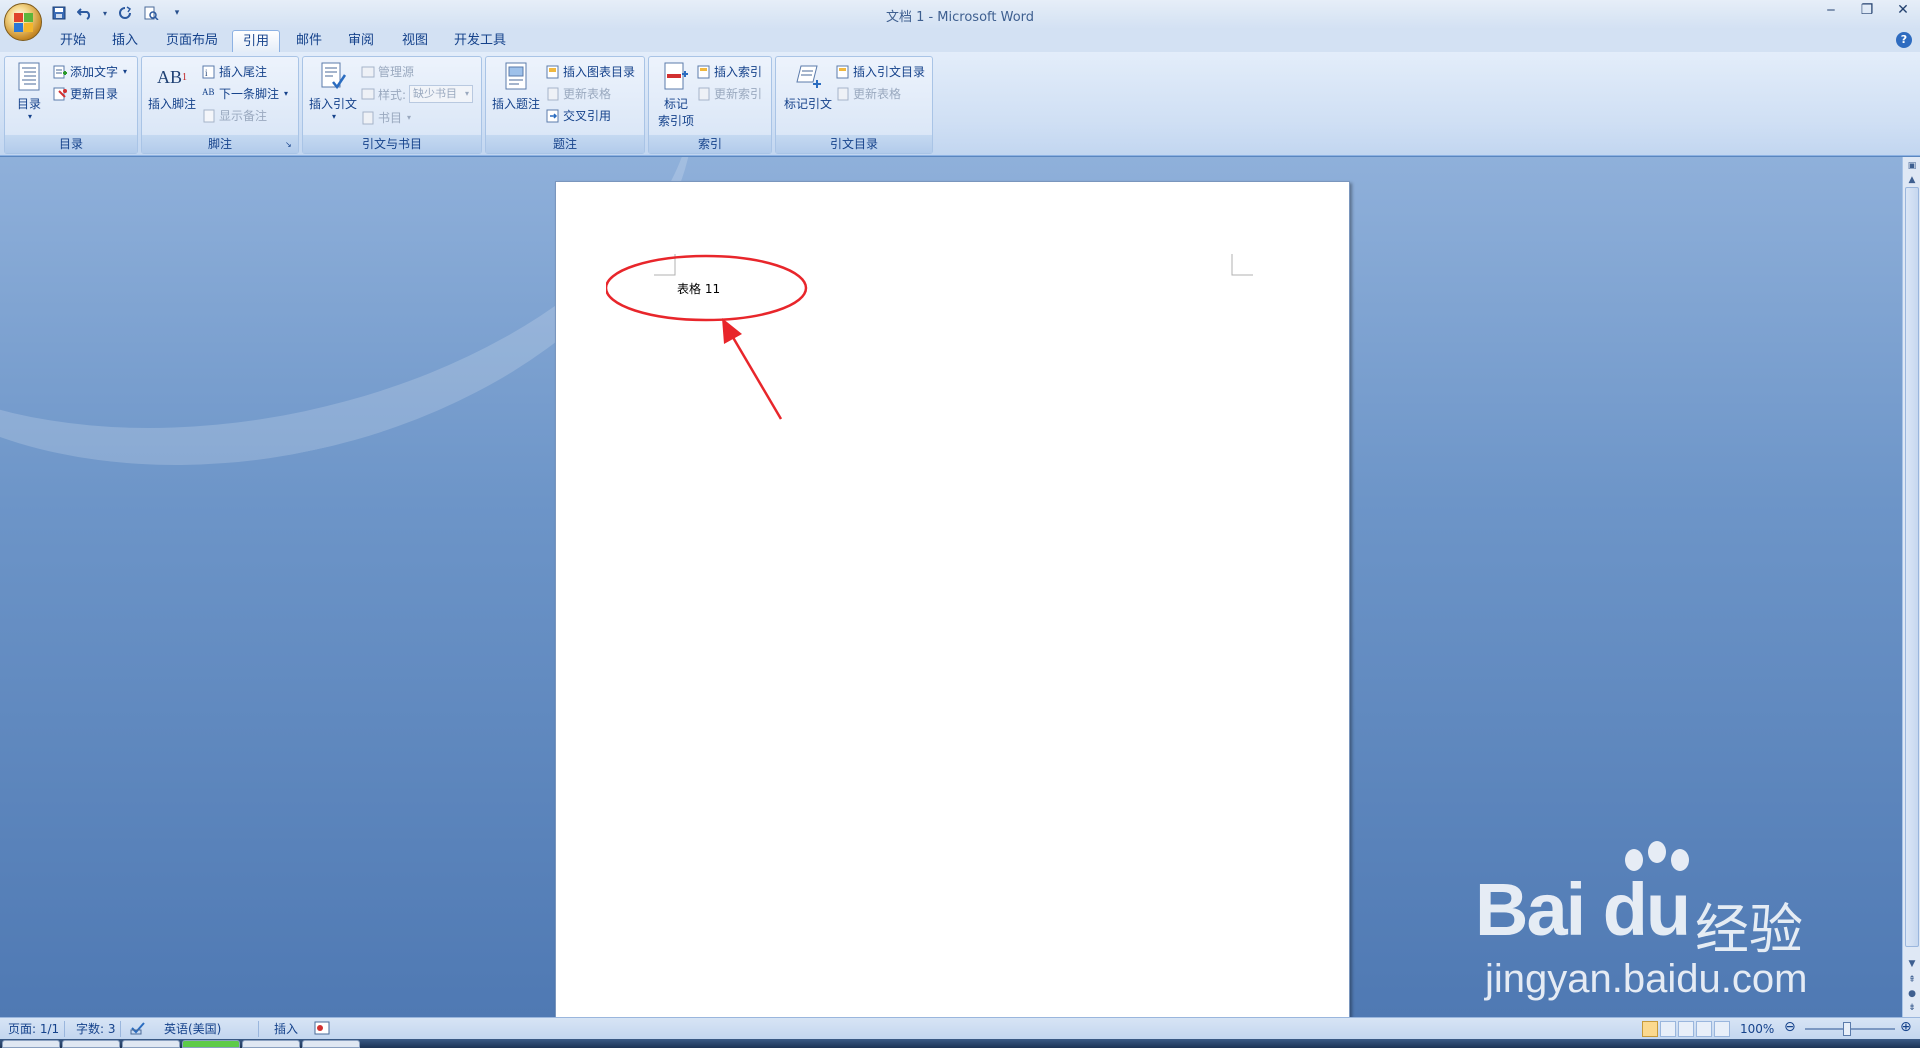 Image resolution: width=1920 pixels, height=1048 pixels. What do you see at coordinates (138, 1029) in the screenshot?
I see `proofing-icon` at bounding box center [138, 1029].